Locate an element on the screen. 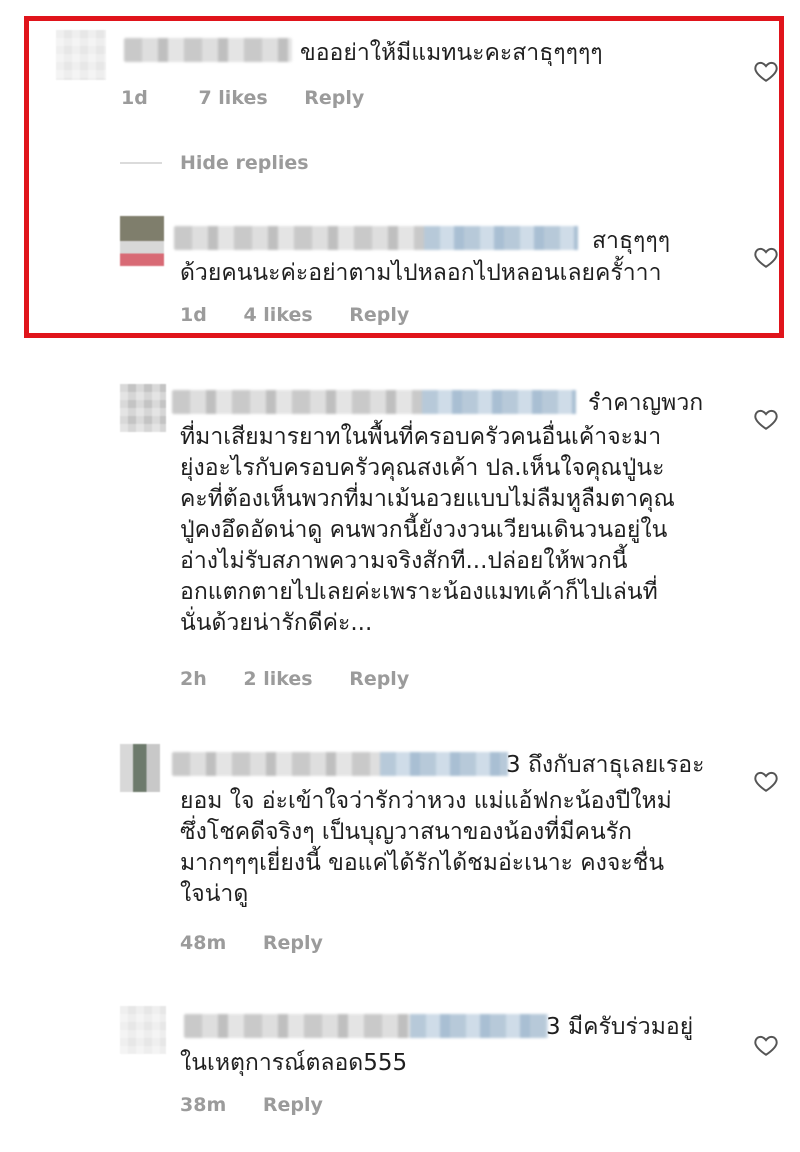 The height and width of the screenshot is (1152, 800). comment-likes: 7 likes is located at coordinates (232, 98).